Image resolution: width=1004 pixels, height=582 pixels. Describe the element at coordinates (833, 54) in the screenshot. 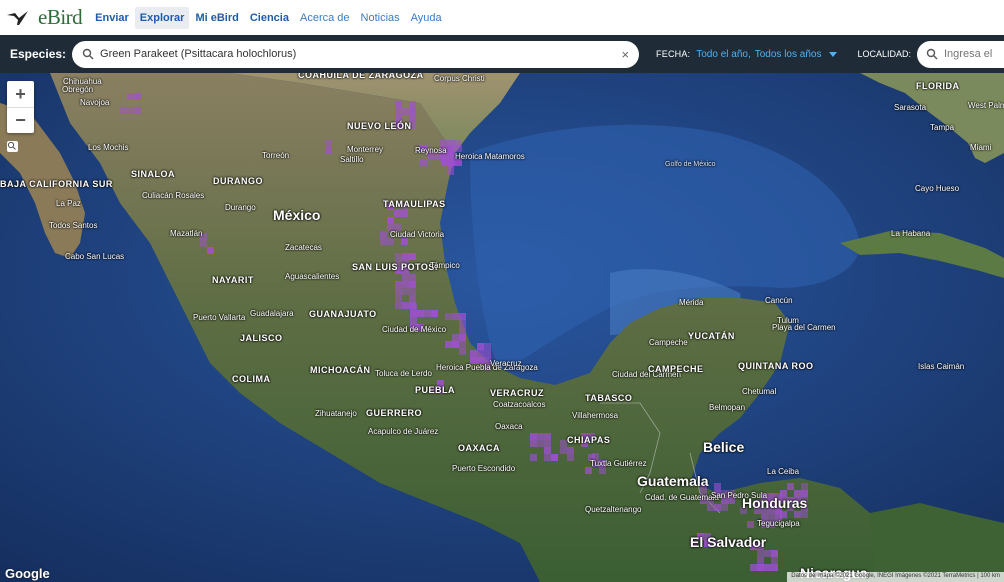

I see `caret-down-icon` at that location.